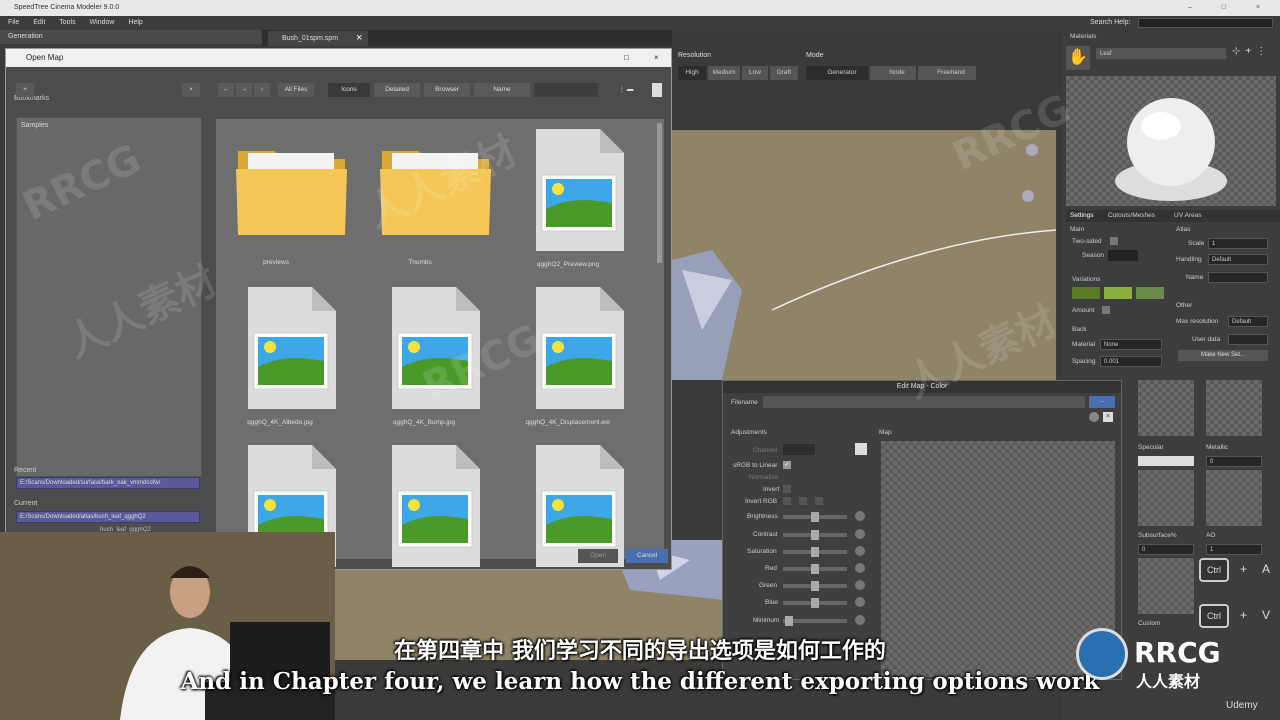 Image resolution: width=1280 pixels, height=720 pixels. Describe the element at coordinates (1106, 310) in the screenshot. I see `amount-slider` at that location.